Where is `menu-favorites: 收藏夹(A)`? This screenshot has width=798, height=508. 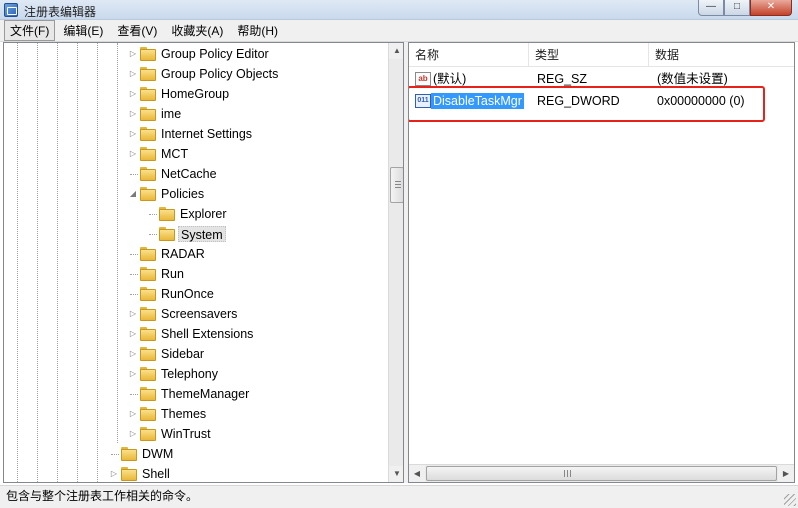
menu-favorites: 收藏夹(A) is located at coordinates (197, 30).